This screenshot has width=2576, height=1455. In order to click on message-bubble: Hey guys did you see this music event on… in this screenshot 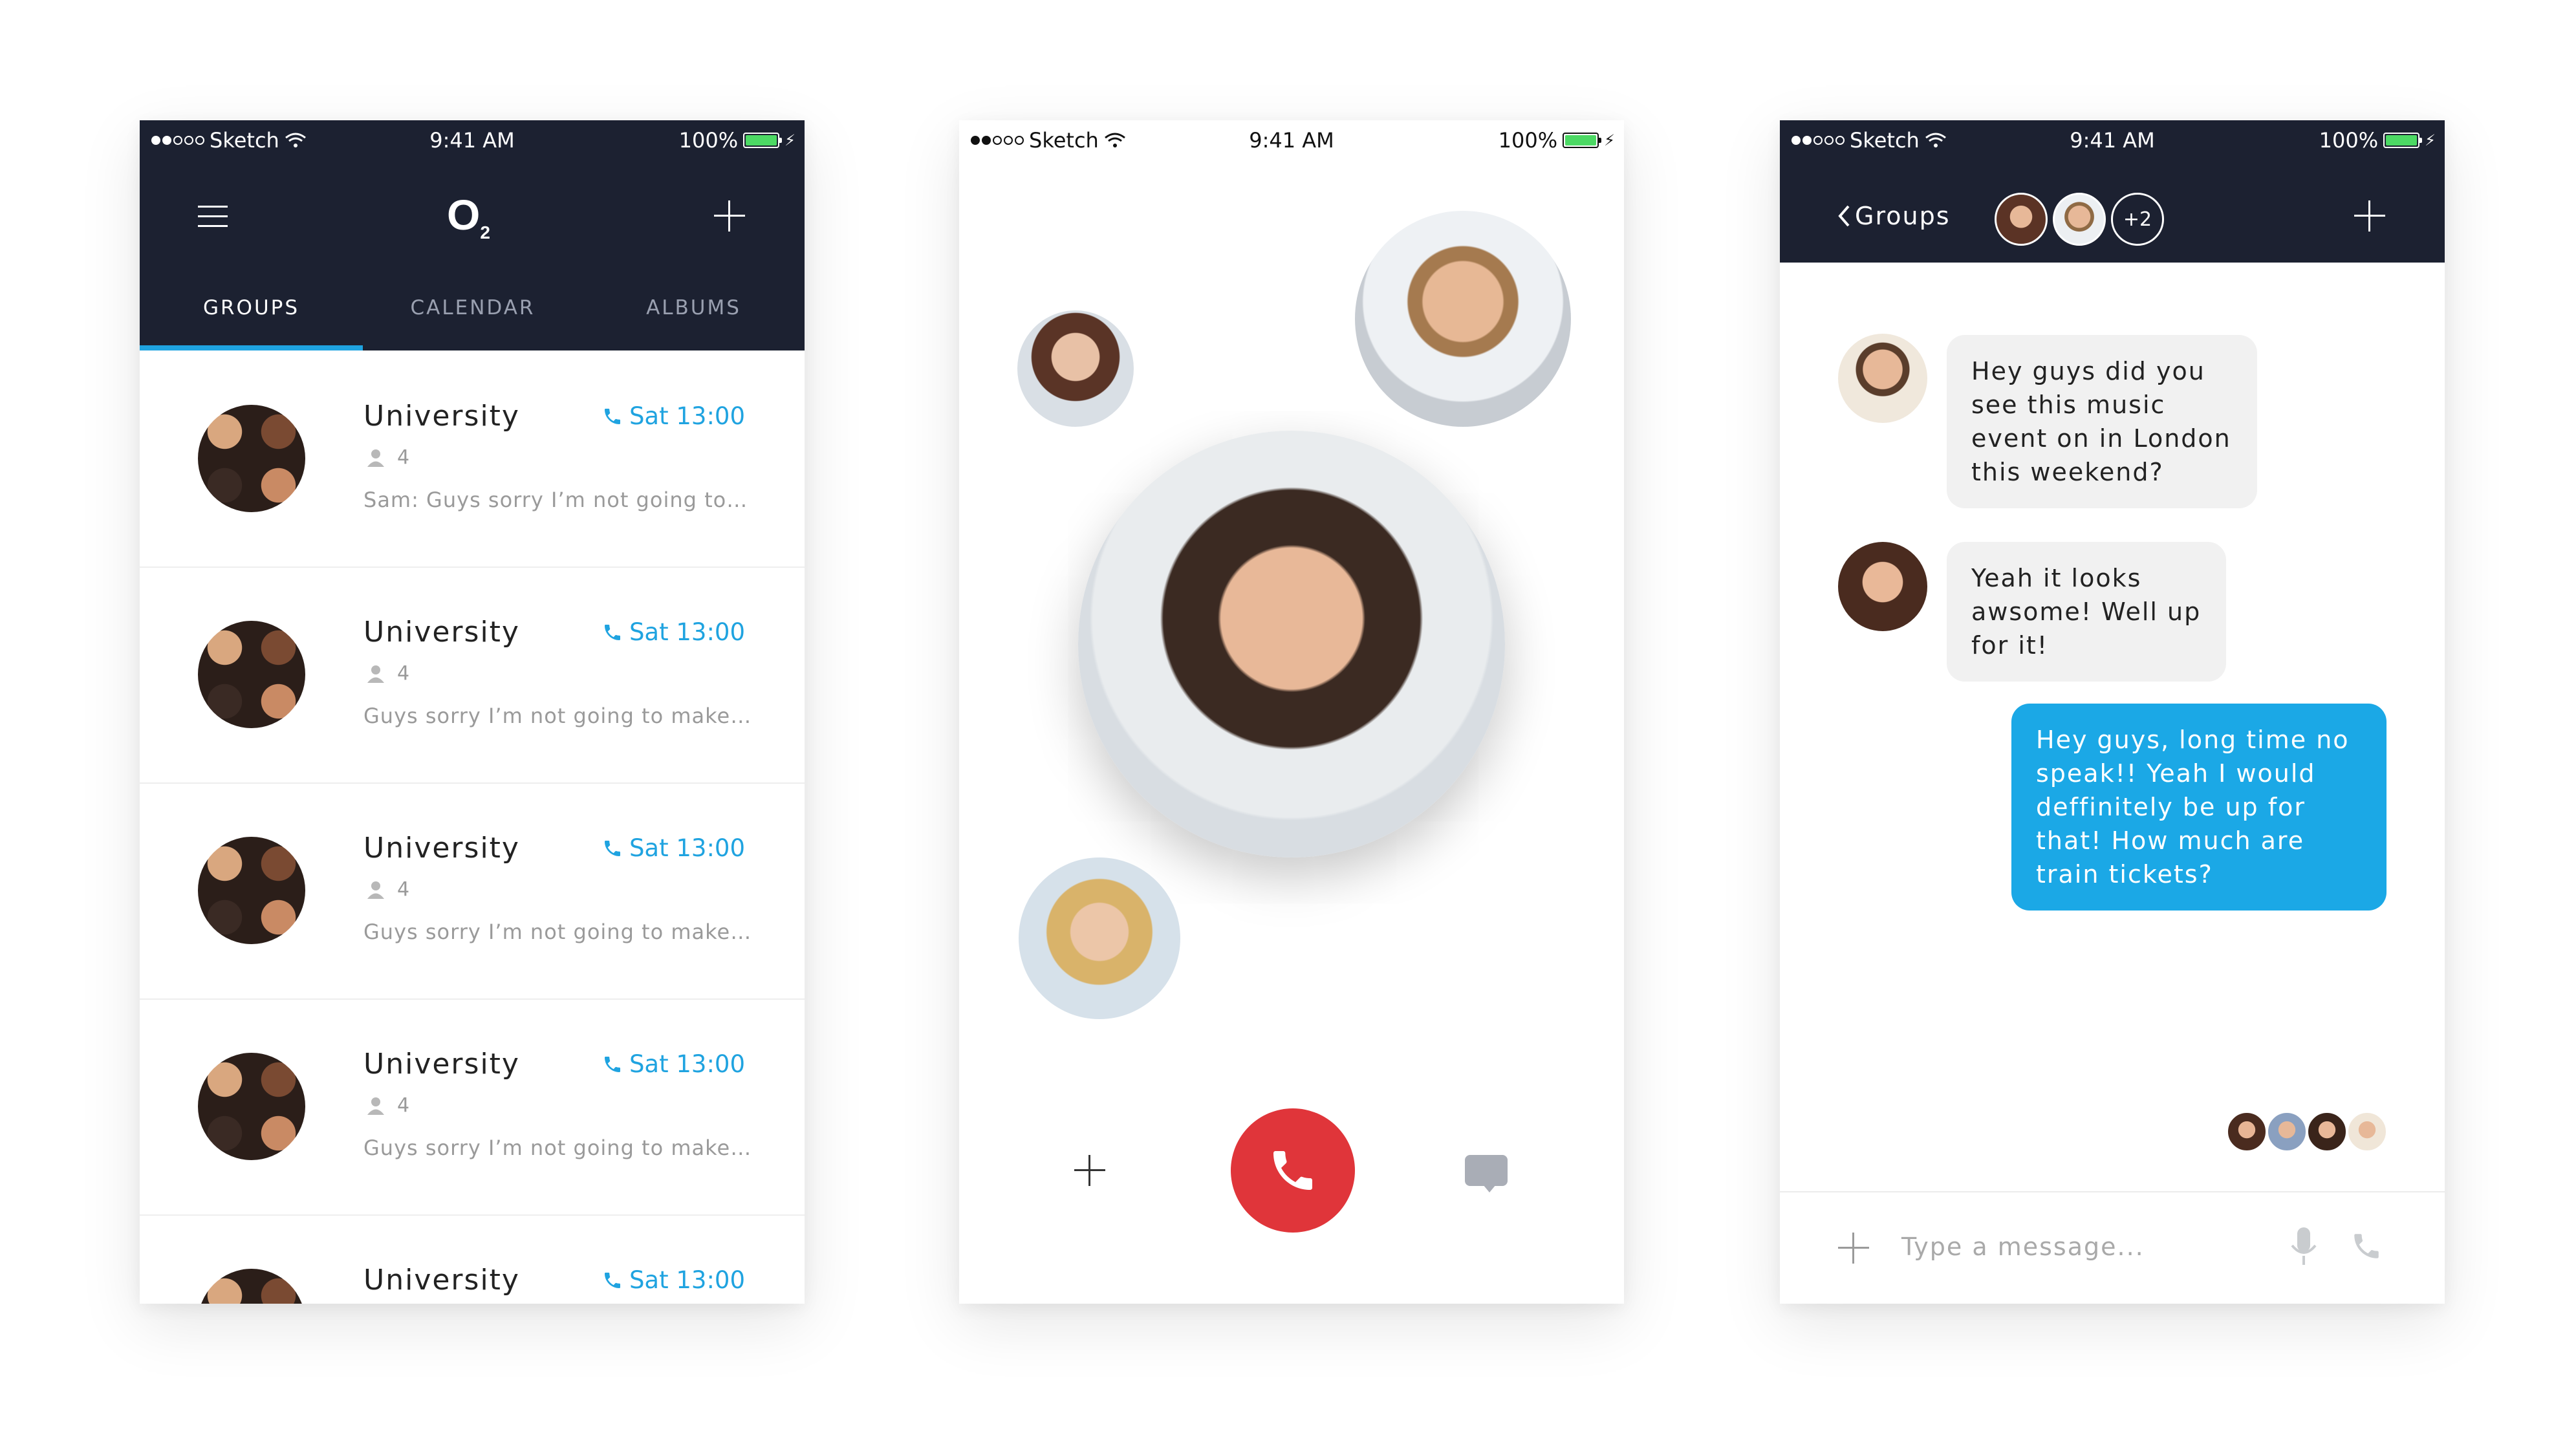, I will do `click(2102, 421)`.